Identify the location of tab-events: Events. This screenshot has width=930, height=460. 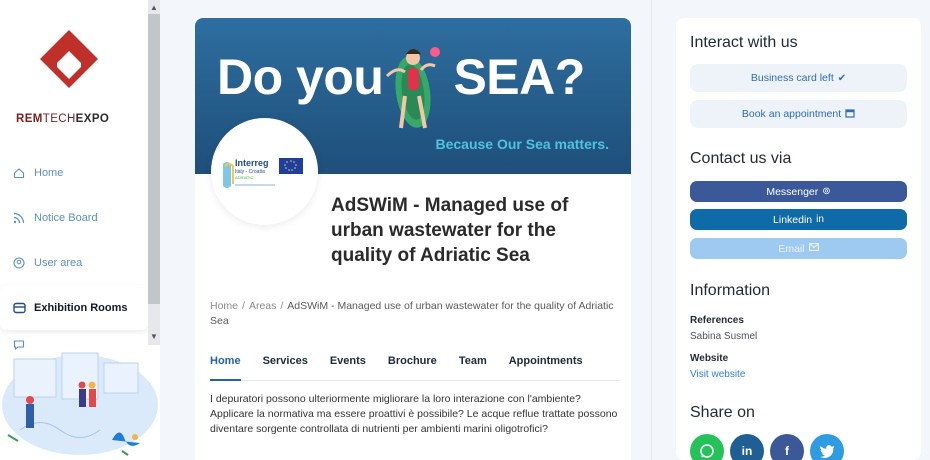
(348, 368).